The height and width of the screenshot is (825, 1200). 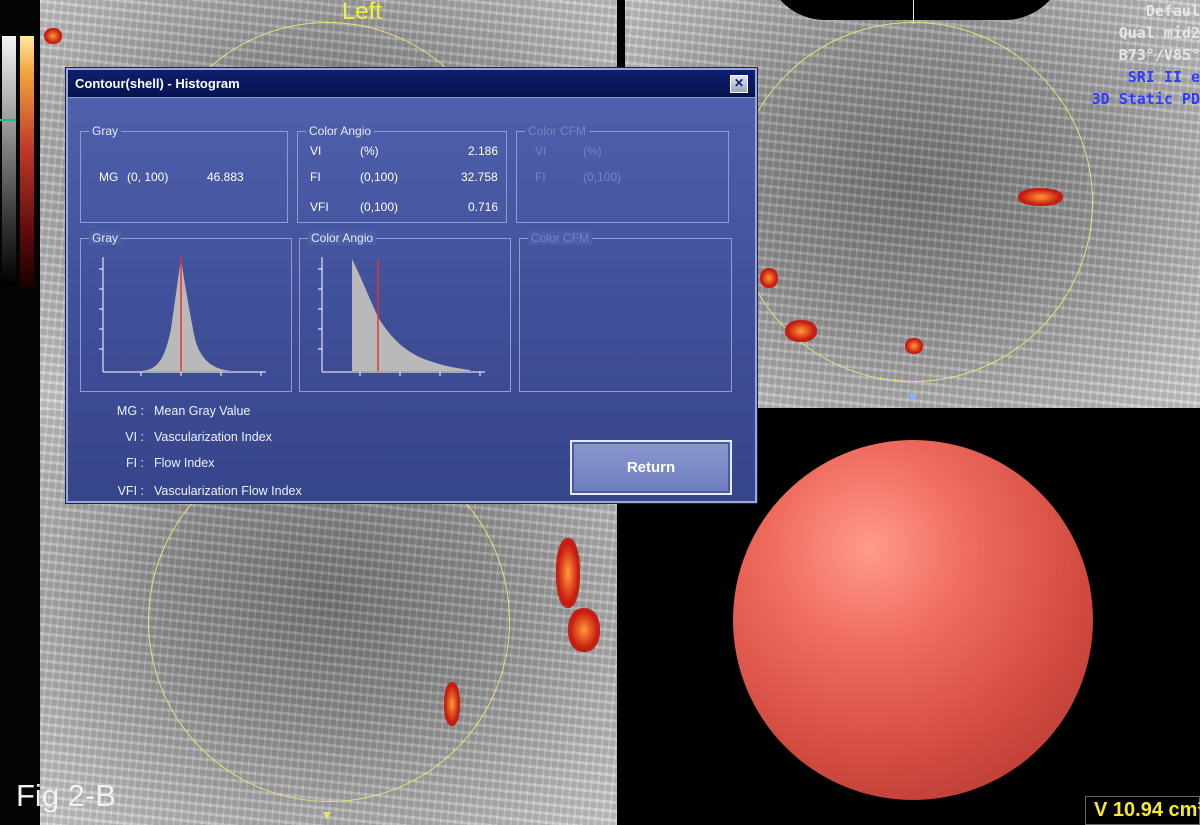 I want to click on close-icon: ✕, so click(x=739, y=84).